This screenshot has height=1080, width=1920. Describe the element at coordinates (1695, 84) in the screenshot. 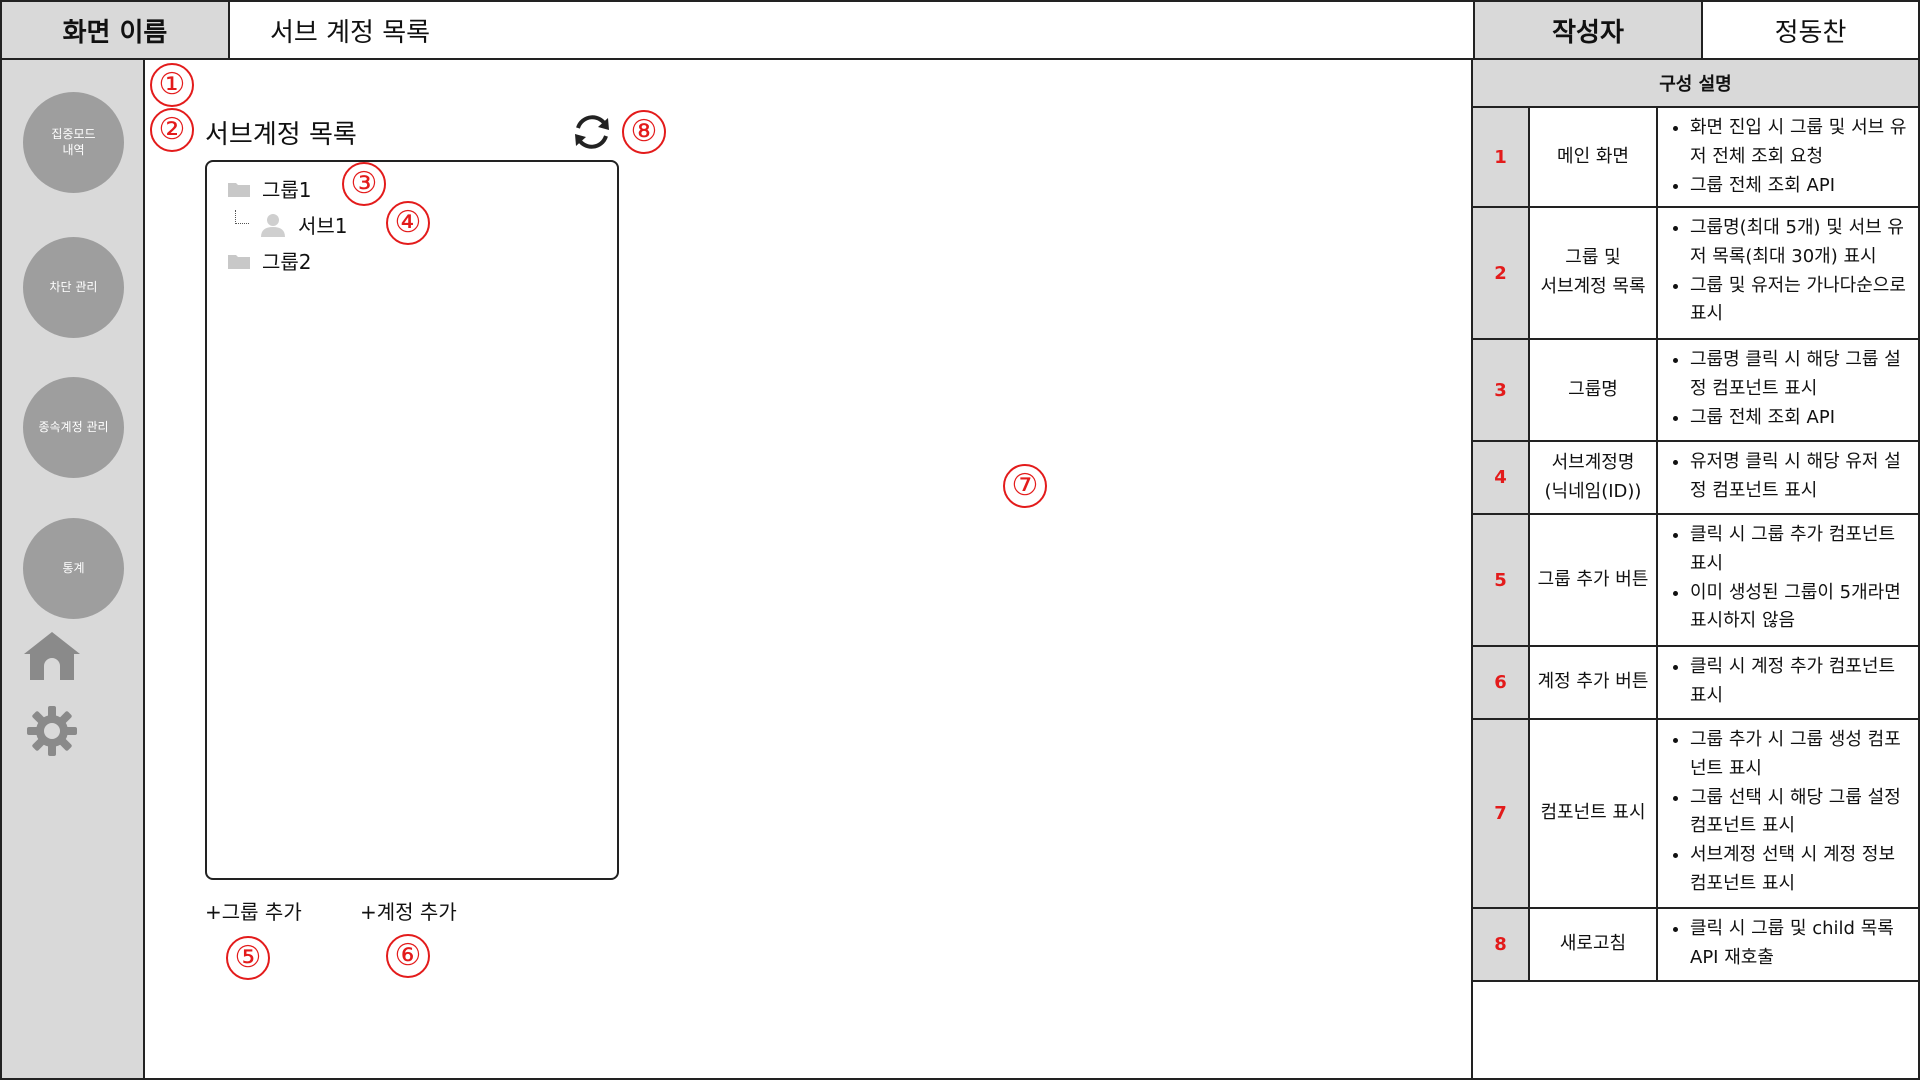

I see `description-title: 구성 설명` at that location.